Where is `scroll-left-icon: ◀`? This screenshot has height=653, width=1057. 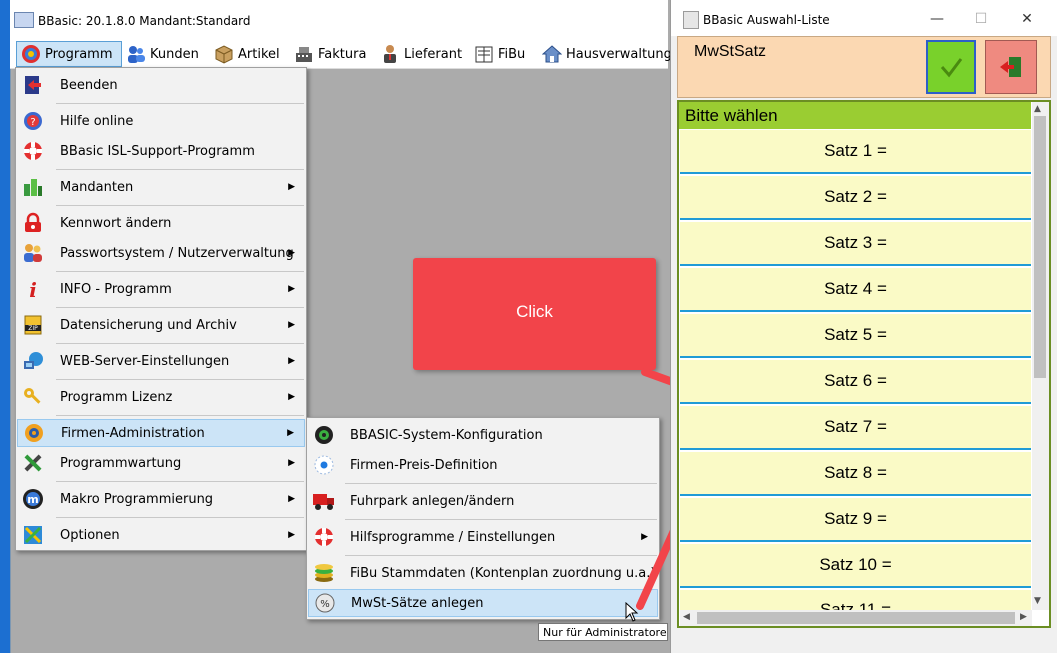
scroll-left-icon: ◀ is located at coordinates (686, 617).